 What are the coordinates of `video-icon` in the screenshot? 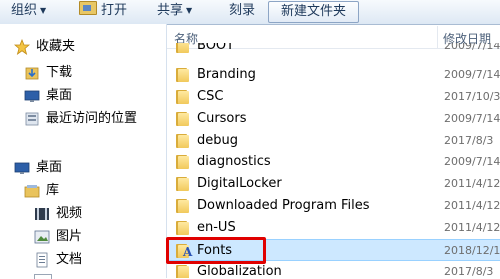 It's located at (42, 214).